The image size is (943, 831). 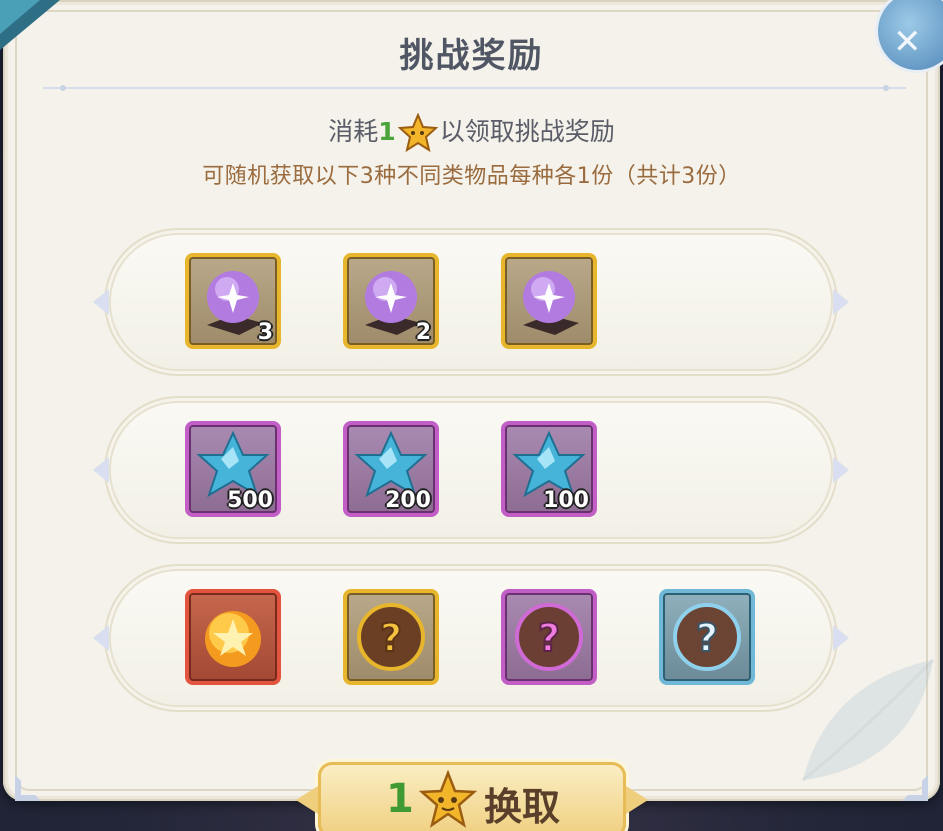 I want to click on mystery-question-blue-icon: ?, so click(x=707, y=637).